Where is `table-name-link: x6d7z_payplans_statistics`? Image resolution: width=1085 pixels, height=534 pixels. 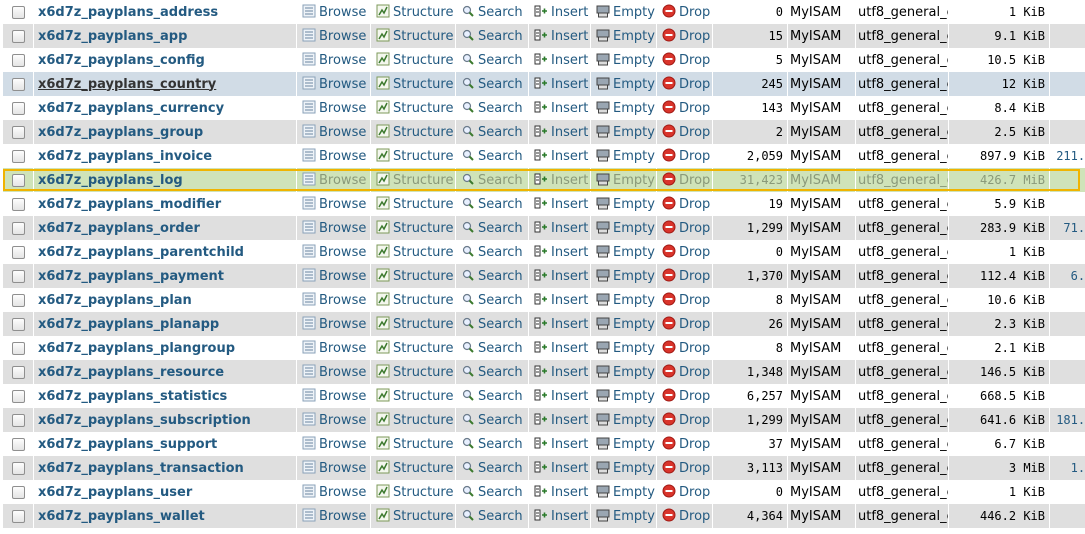 table-name-link: x6d7z_payplans_statistics is located at coordinates (132, 396).